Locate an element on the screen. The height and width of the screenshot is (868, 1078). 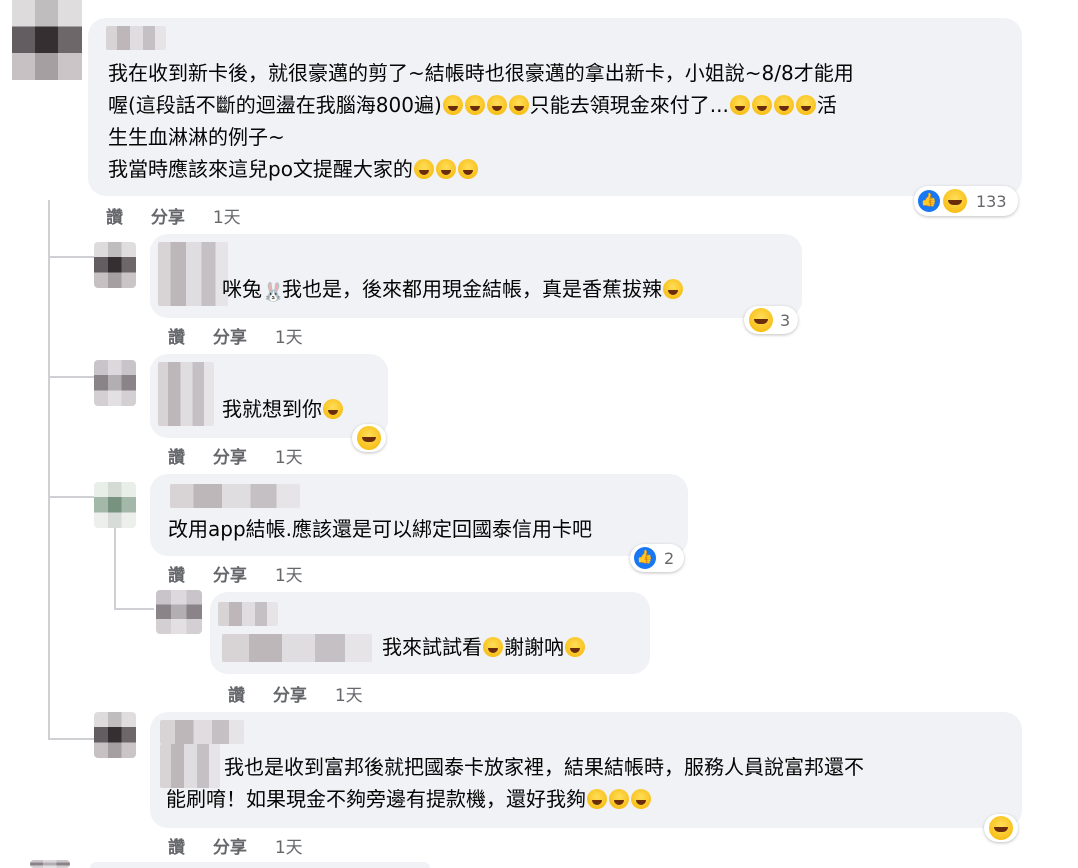
comment-text: 能刷唷！如果現金不夠旁邊有提款機，還好我夠 is located at coordinates (409, 799).